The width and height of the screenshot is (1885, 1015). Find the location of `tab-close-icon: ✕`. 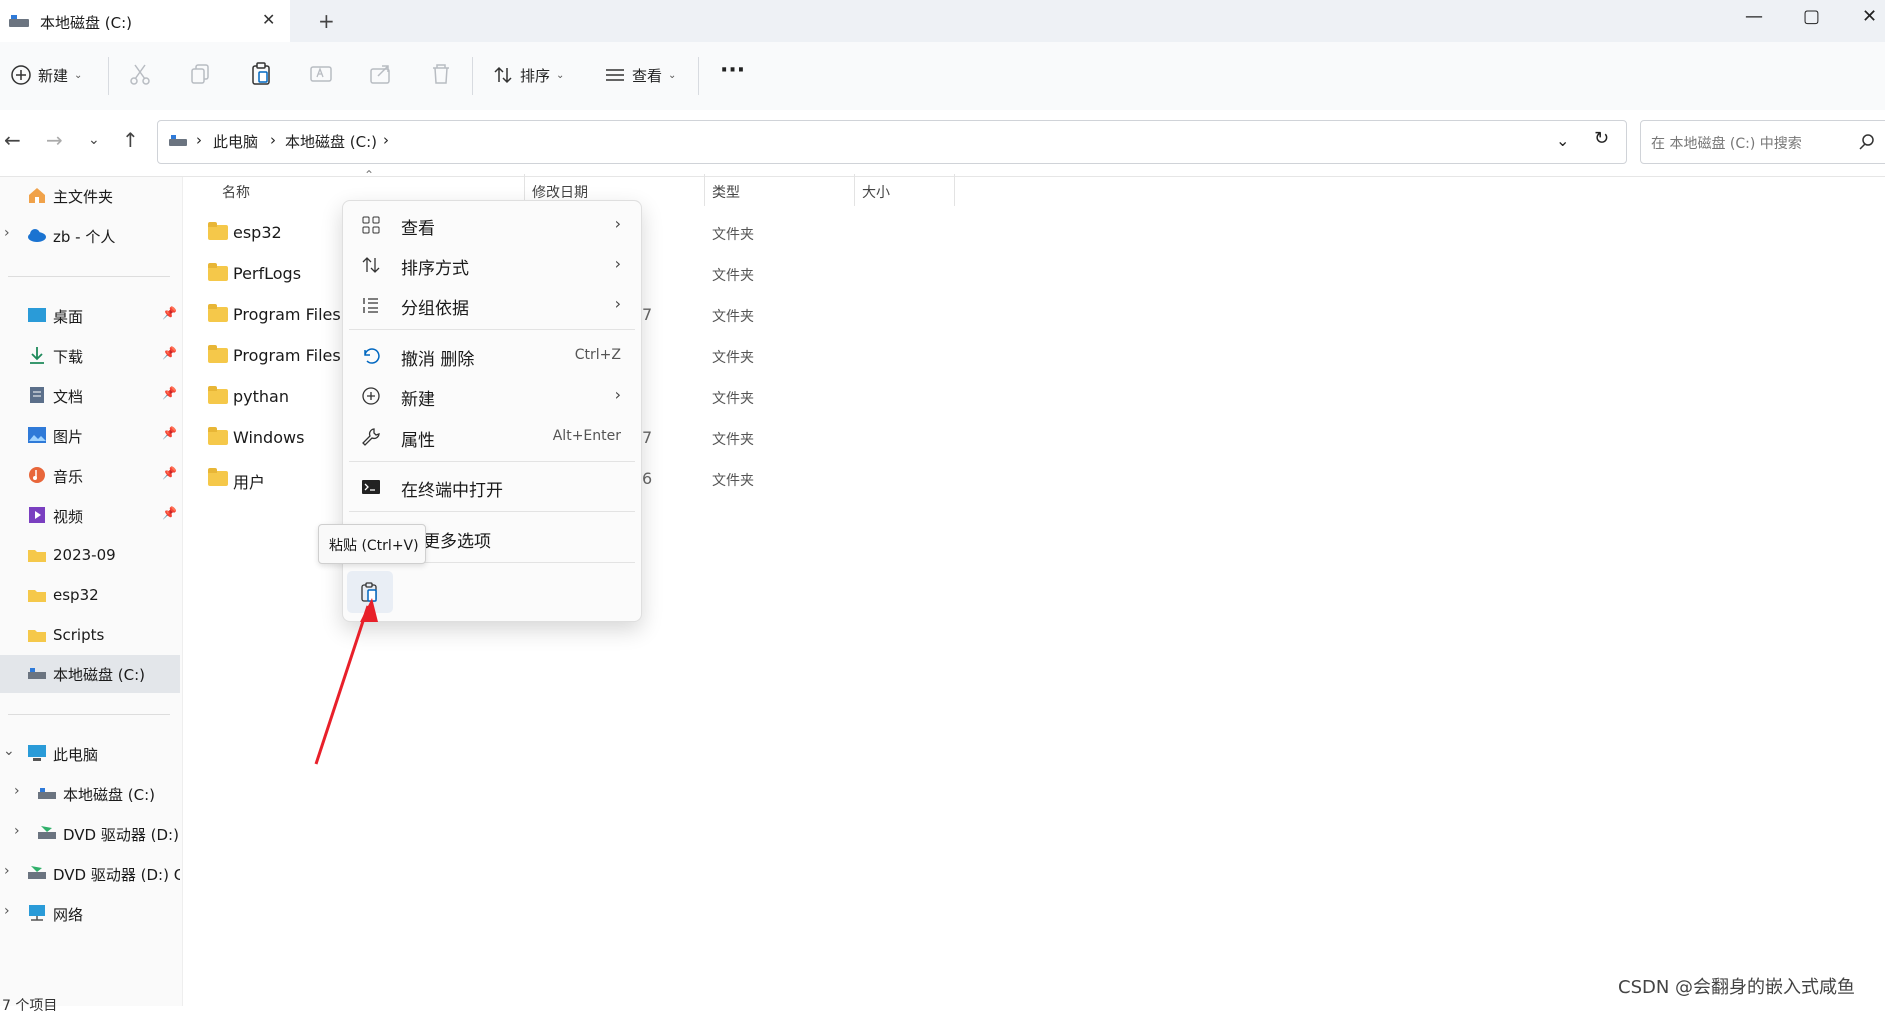

tab-close-icon: ✕ is located at coordinates (268, 19).